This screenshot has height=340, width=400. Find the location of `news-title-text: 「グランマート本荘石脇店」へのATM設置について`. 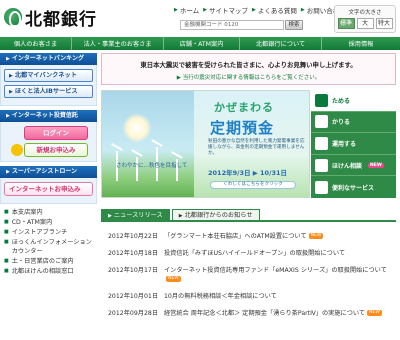

news-title-text: 「グランマート本荘石脇店」へのATM設置について is located at coordinates (235, 236).